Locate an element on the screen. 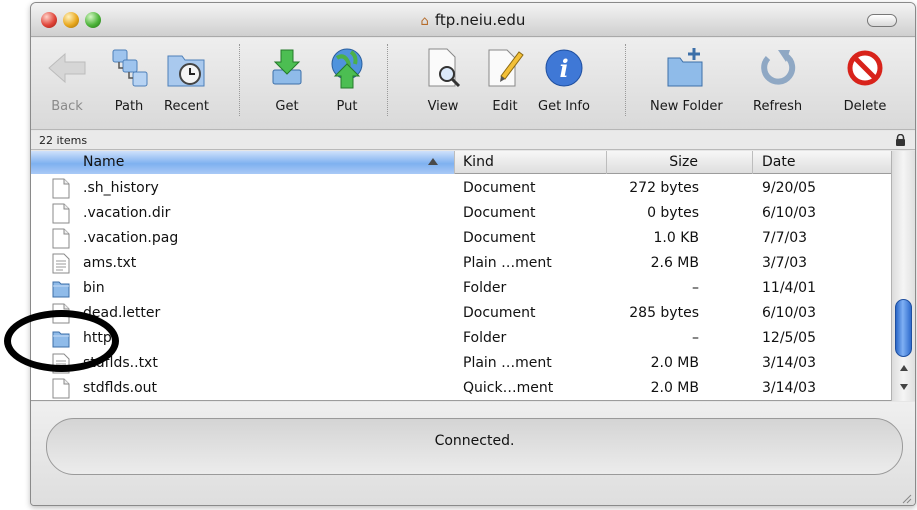  file-name: http is located at coordinates (97, 338).